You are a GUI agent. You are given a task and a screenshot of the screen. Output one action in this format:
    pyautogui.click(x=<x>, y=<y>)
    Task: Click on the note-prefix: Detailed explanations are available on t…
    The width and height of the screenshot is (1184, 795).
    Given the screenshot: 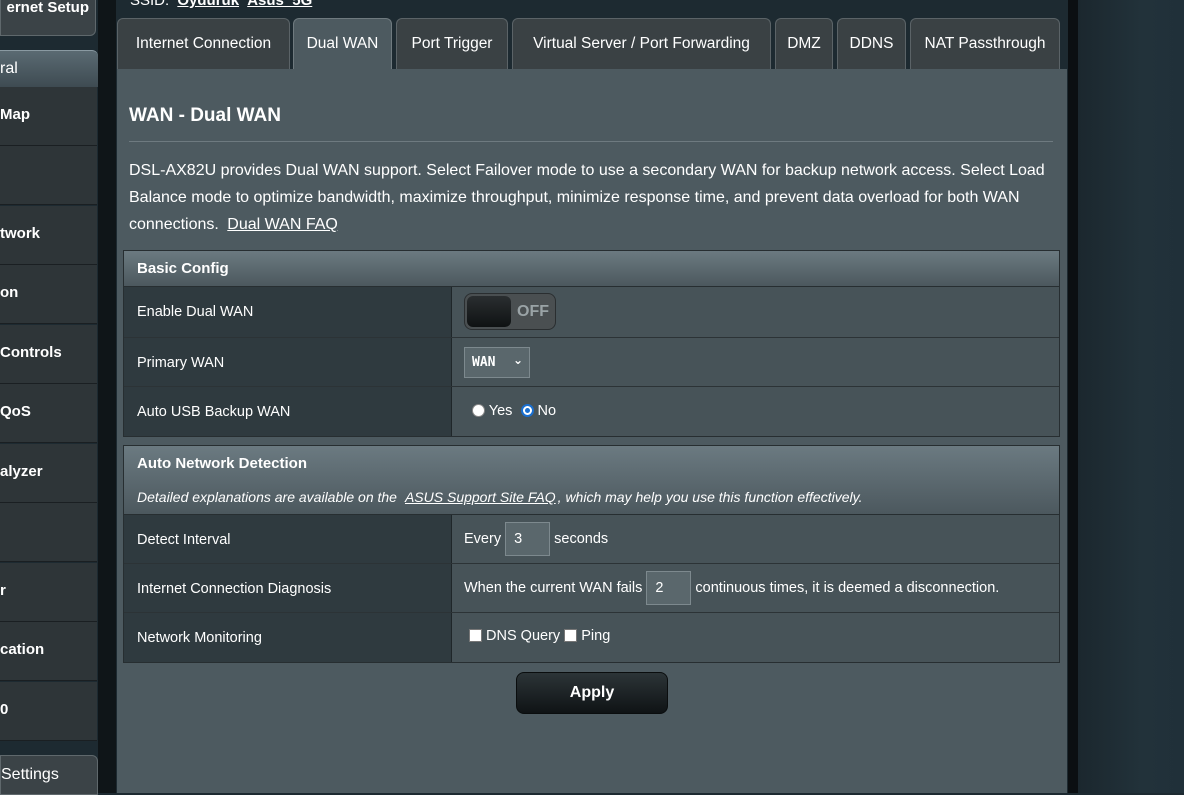 What is the action you would take?
    pyautogui.click(x=267, y=497)
    